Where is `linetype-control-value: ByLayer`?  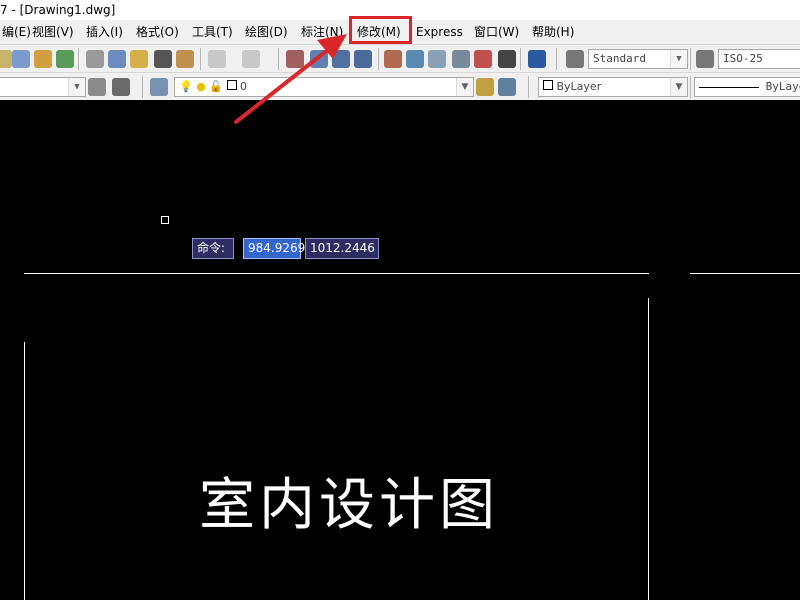
linetype-control-value: ByLayer is located at coordinates (782, 86).